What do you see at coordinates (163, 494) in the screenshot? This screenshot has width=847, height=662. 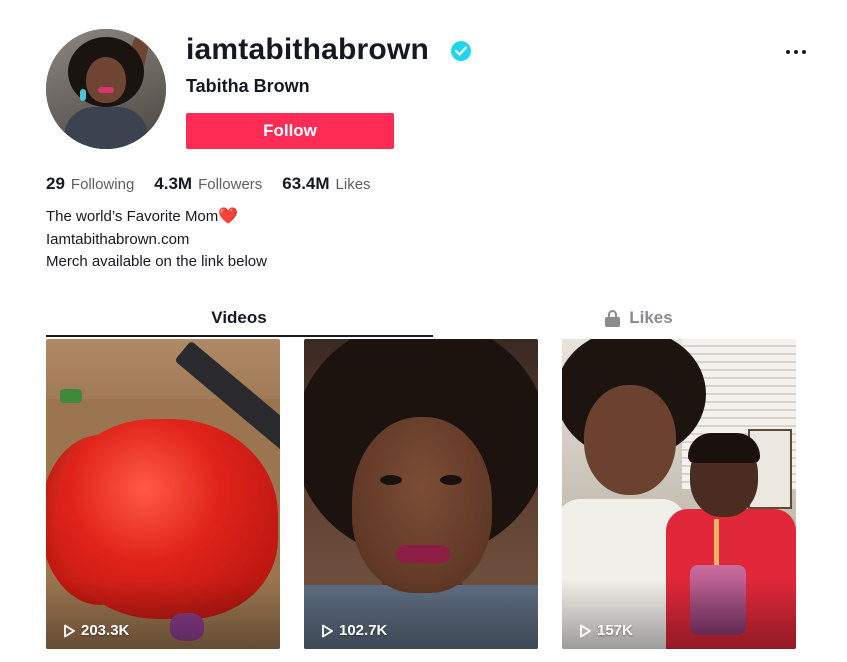 I see `video-thumbnail-1: 203.3K` at bounding box center [163, 494].